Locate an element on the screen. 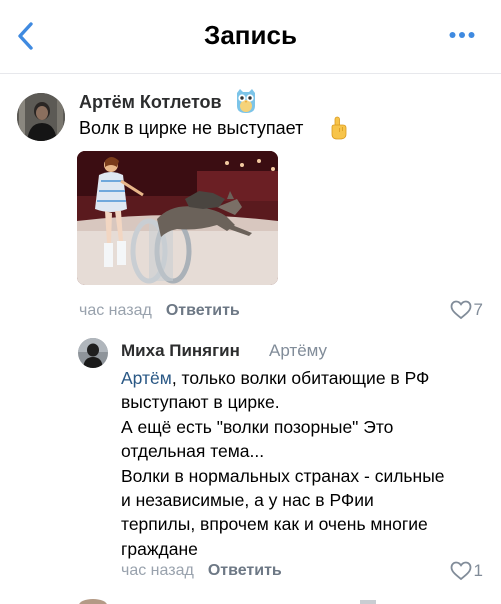  like-count: 7 is located at coordinates (478, 309).